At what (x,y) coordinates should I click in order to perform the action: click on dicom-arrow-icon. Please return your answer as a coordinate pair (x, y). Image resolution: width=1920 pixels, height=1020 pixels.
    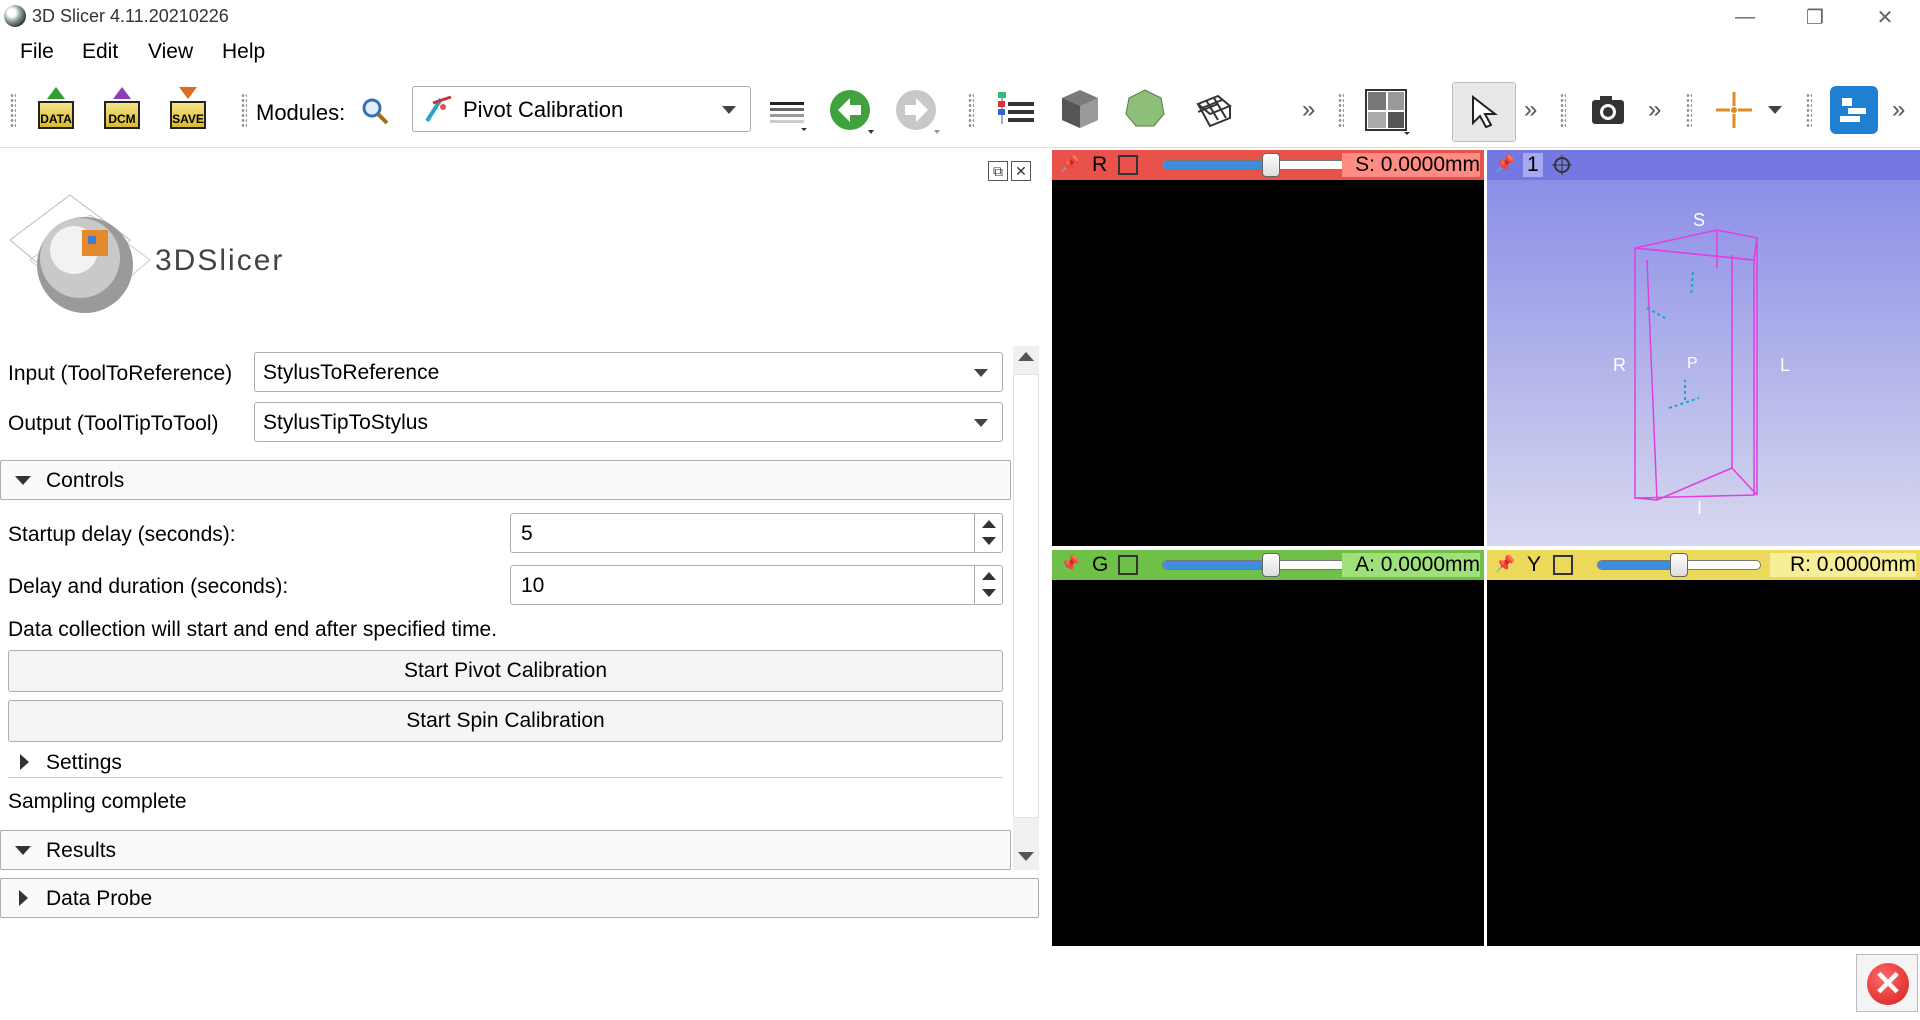
    Looking at the image, I should click on (122, 93).